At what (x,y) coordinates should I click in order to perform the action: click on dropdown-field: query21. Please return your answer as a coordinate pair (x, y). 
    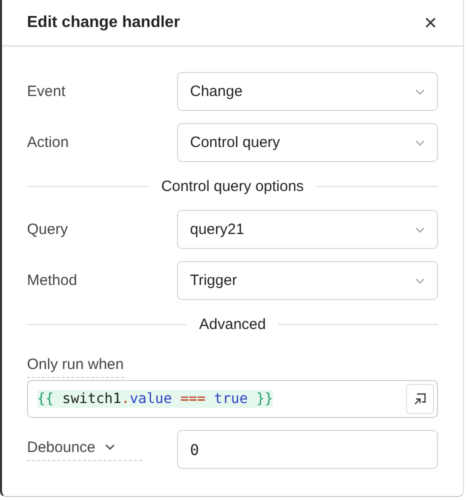
    Looking at the image, I should click on (307, 229).